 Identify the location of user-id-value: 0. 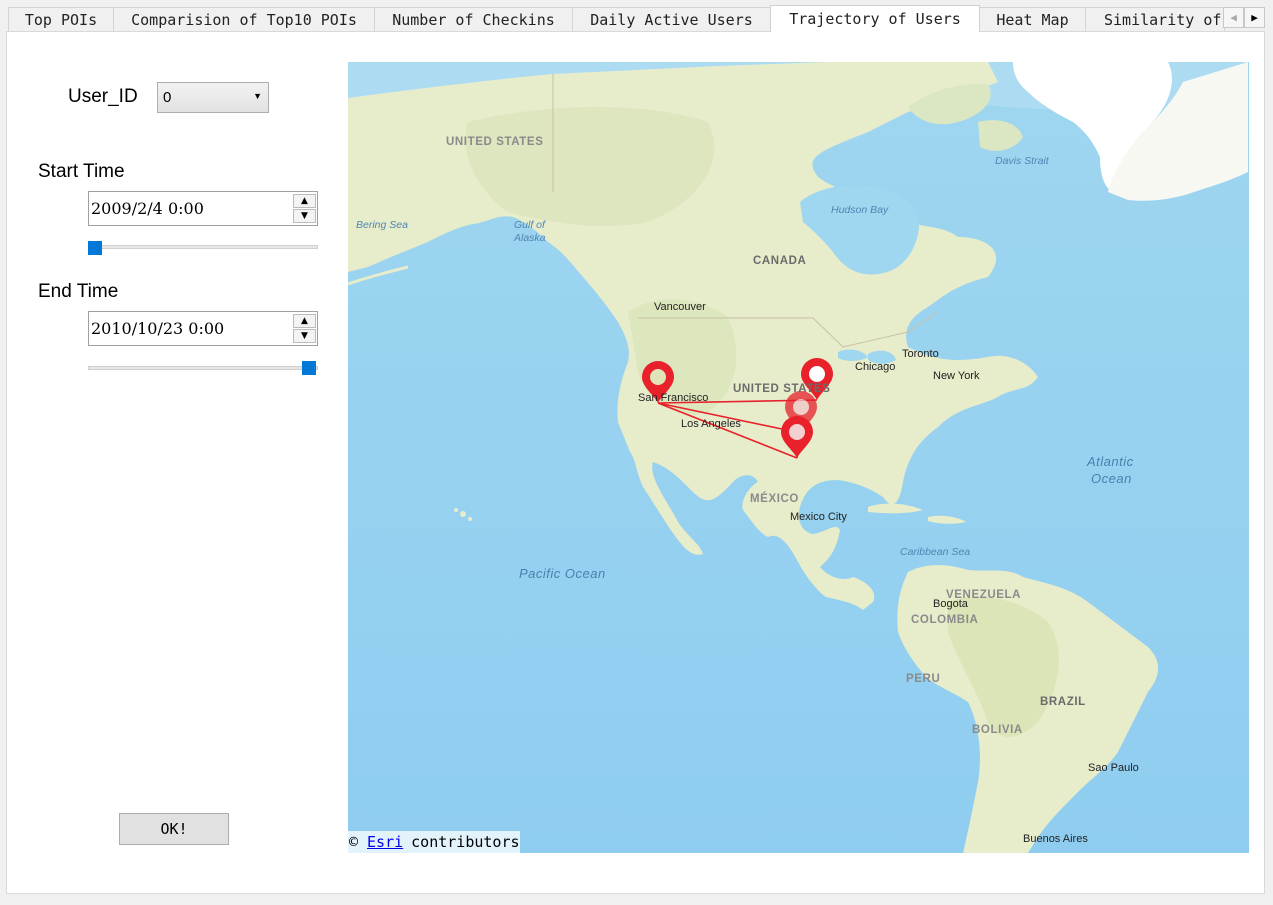
(167, 97).